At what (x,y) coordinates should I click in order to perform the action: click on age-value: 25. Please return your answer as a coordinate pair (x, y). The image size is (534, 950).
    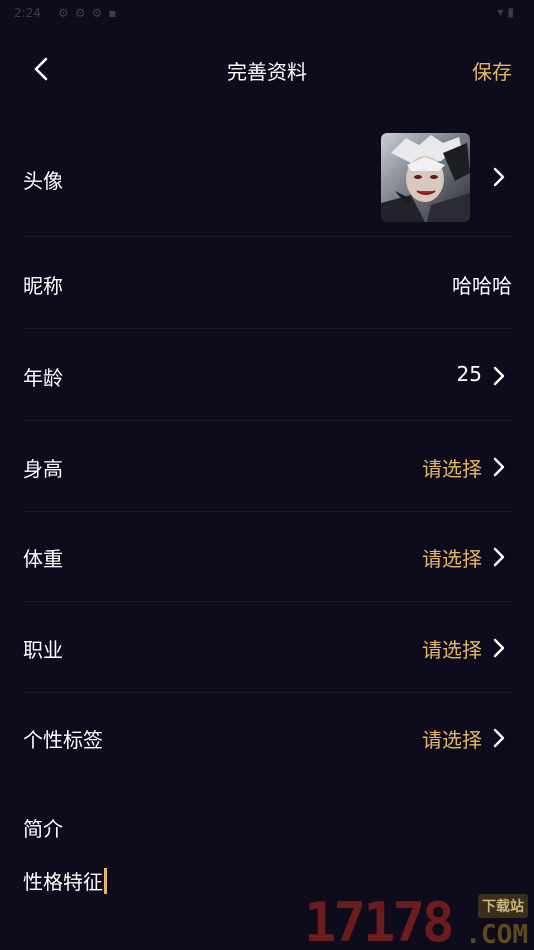
    Looking at the image, I should click on (469, 374).